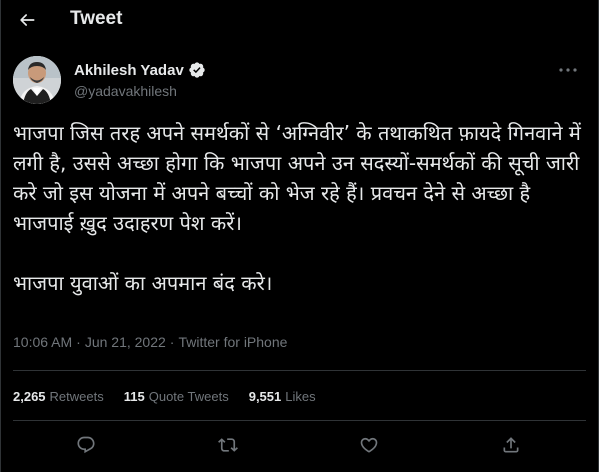  Describe the element at coordinates (232, 342) in the screenshot. I see `tweet-source: Twitter for iPhone` at that location.